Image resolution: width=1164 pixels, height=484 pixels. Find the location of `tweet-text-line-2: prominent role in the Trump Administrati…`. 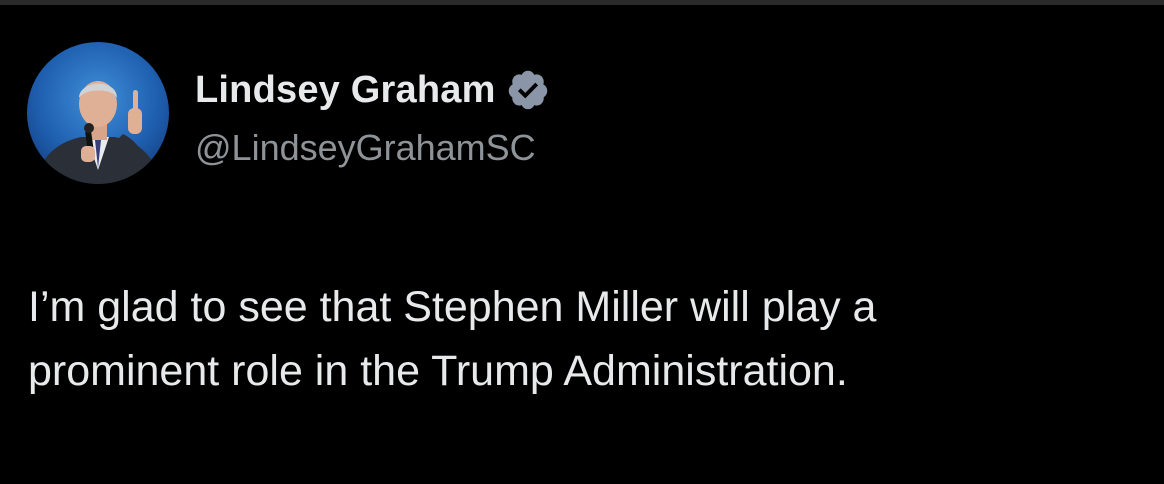

tweet-text-line-2: prominent role in the Trump Administrati… is located at coordinates (438, 371).